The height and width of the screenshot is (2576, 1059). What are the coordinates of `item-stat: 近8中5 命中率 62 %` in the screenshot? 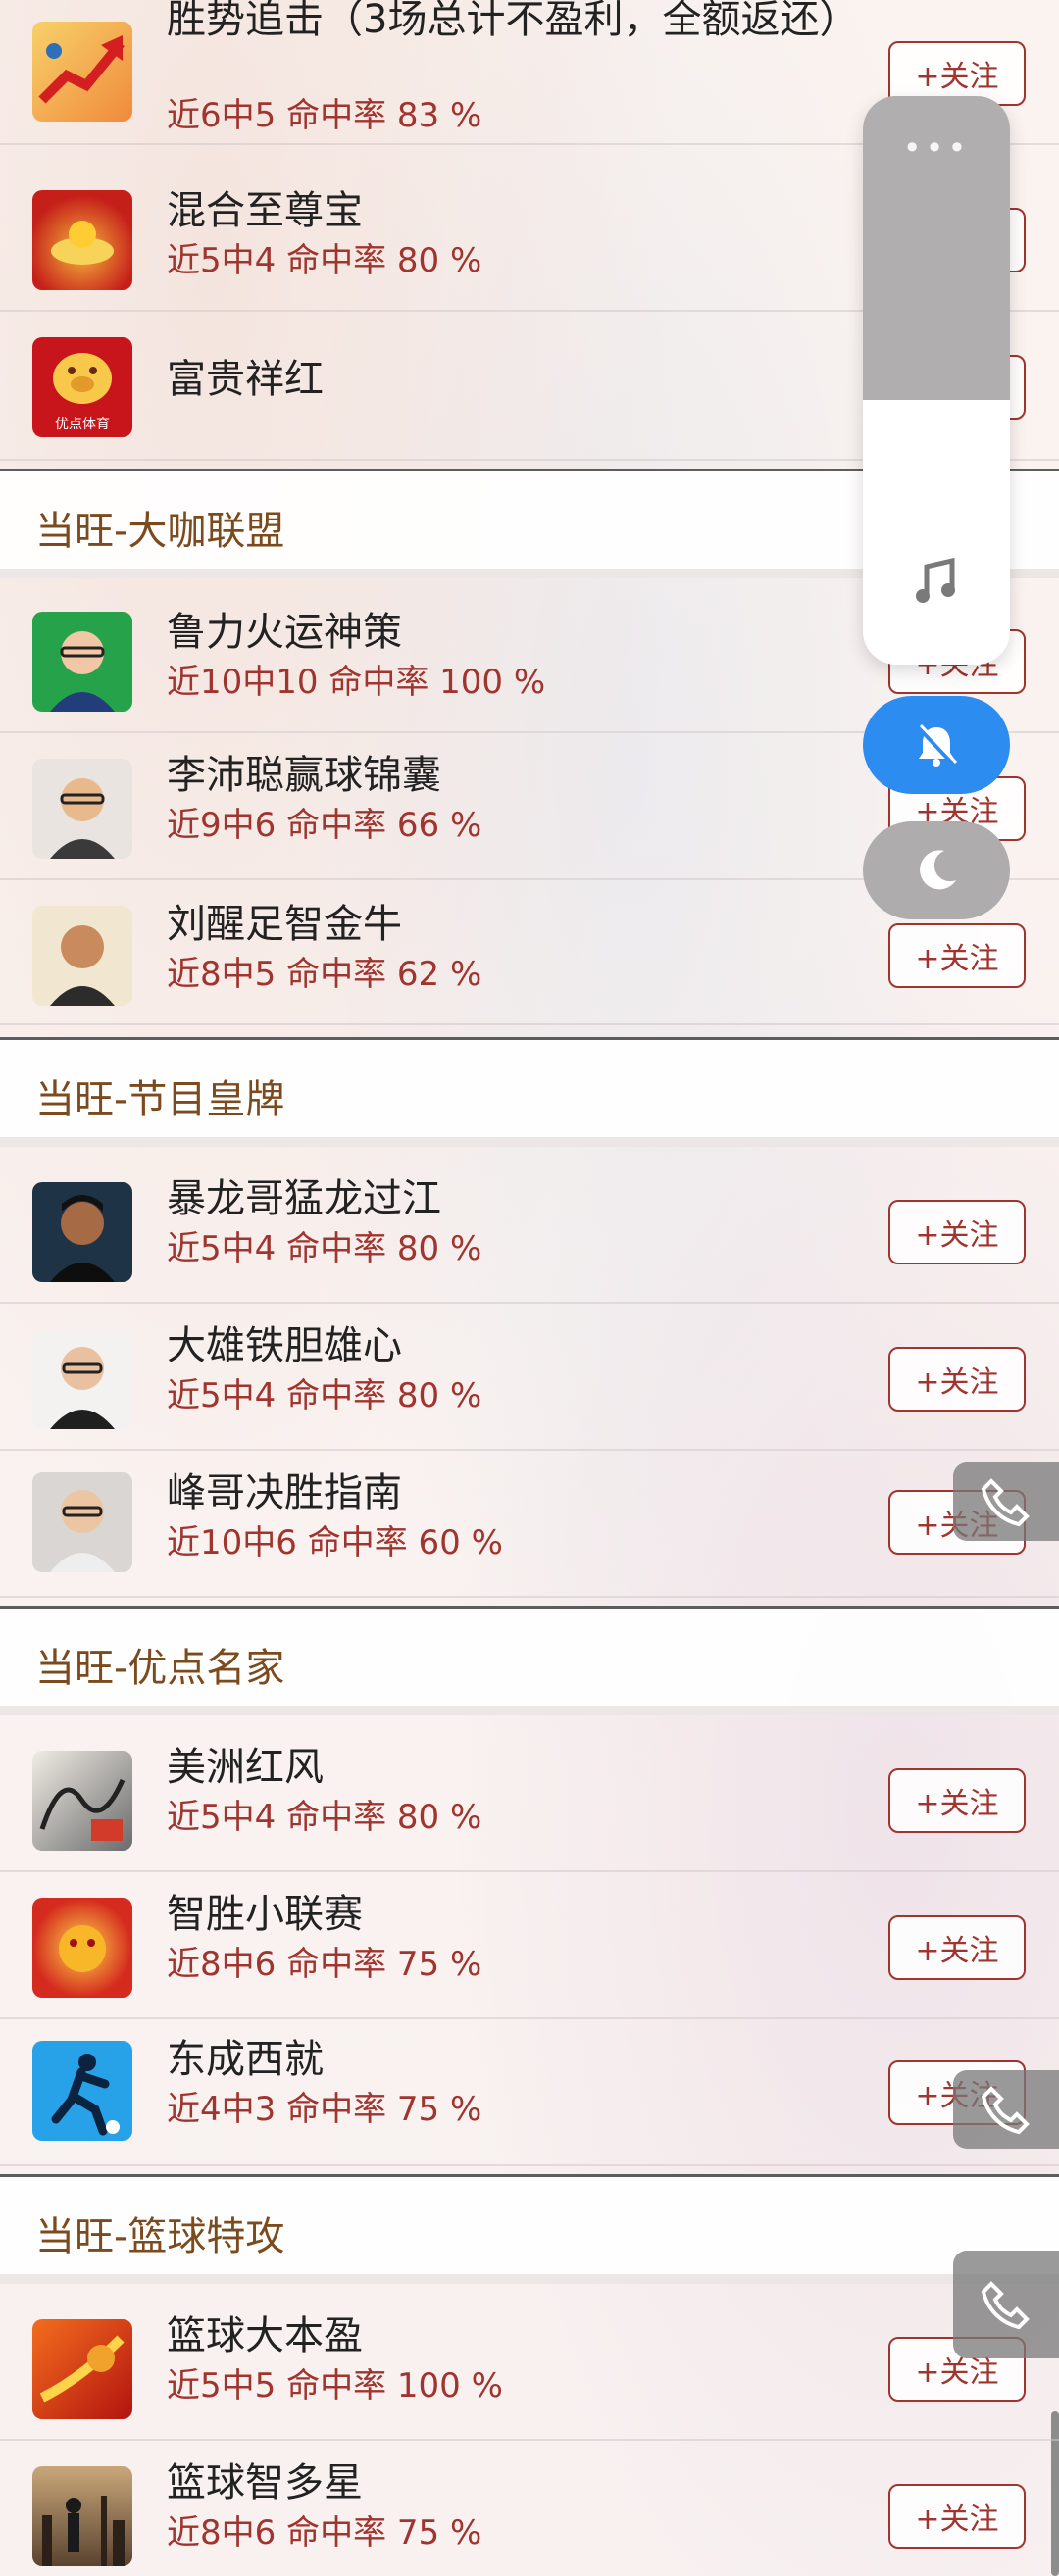 It's located at (324, 974).